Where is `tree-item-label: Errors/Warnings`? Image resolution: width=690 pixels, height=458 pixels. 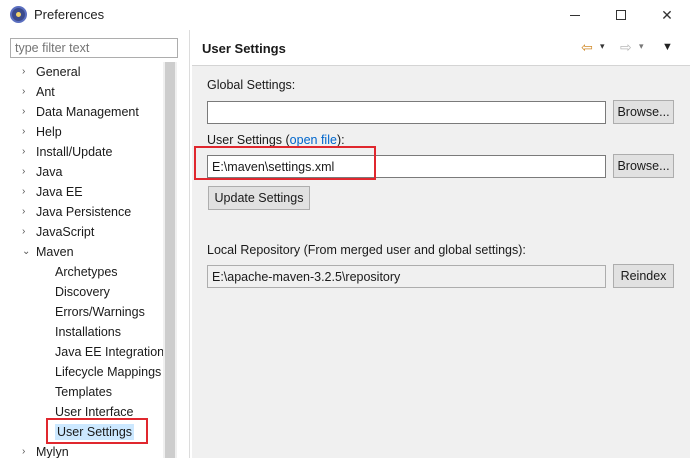
tree-item-label: Errors/Warnings is located at coordinates (100, 312).